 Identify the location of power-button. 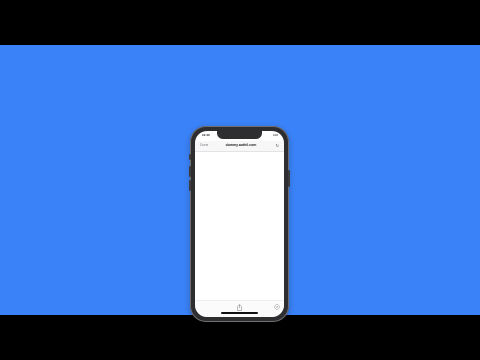
(289, 178).